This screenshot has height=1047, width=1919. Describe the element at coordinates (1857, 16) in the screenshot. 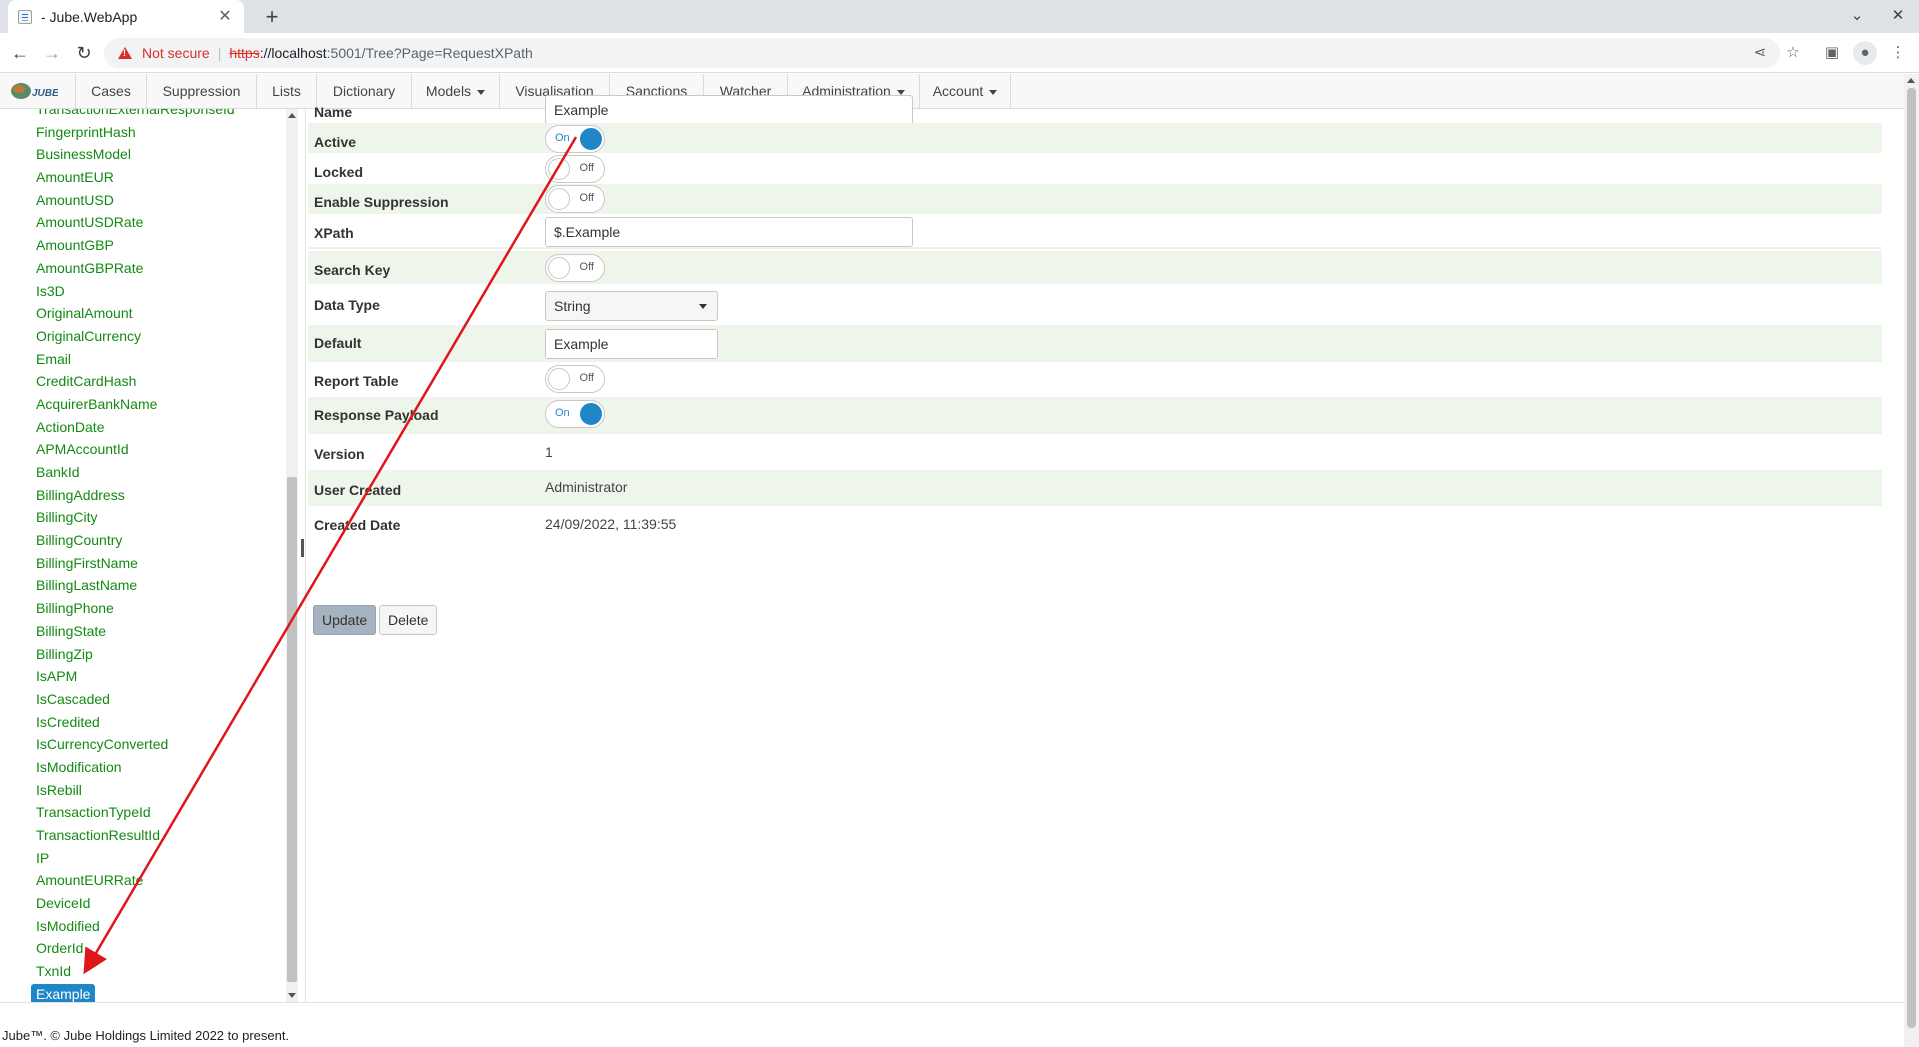

I see `tab-search-chevron-icon: ⌄` at that location.